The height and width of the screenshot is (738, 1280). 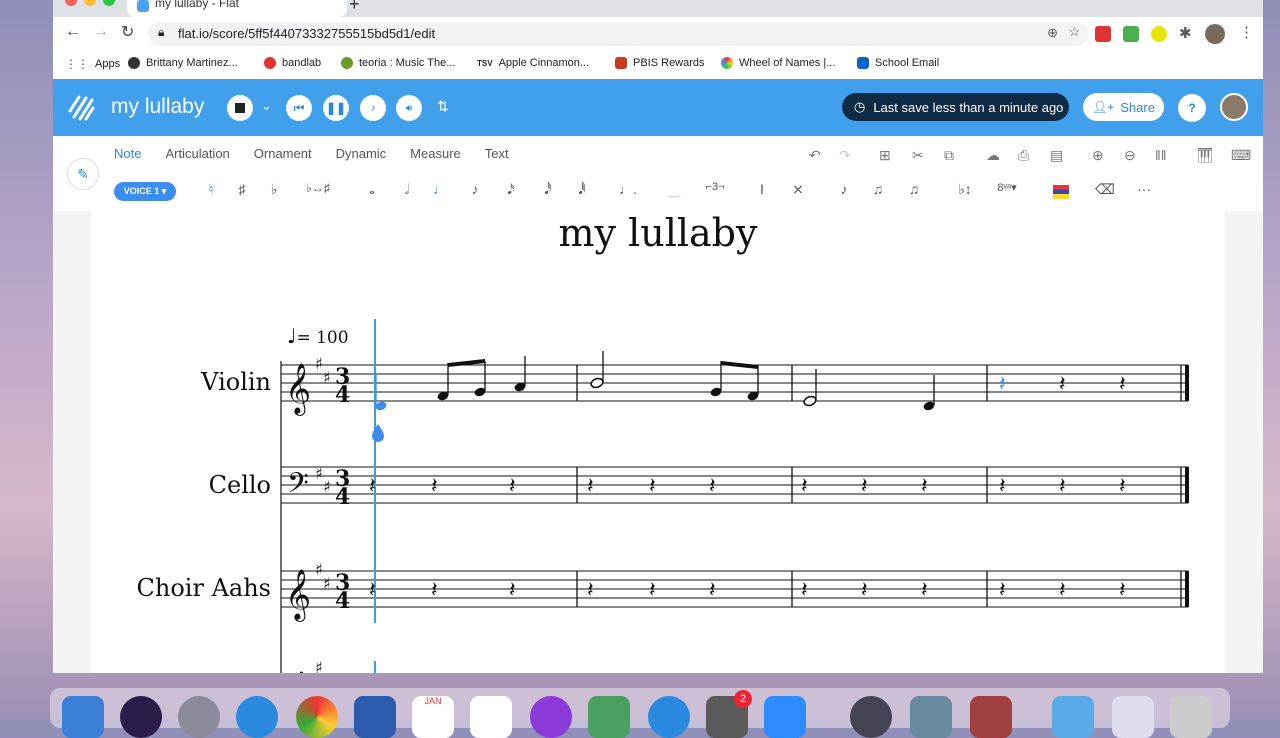 What do you see at coordinates (257, 717) in the screenshot?
I see `safari-icon` at bounding box center [257, 717].